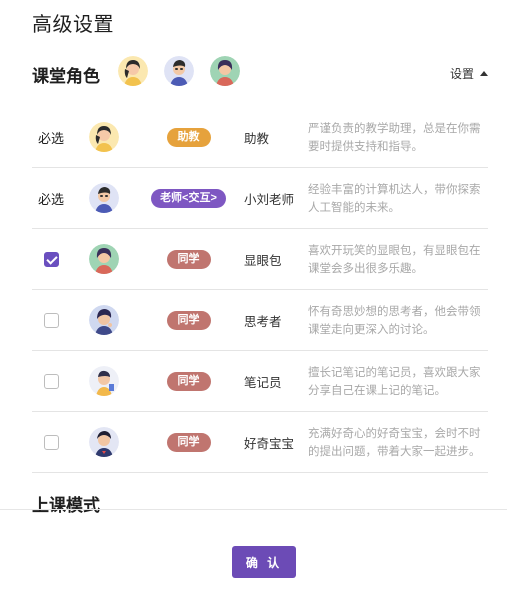  I want to click on table-row: 同学 好奇宝宝 充满好奇心的好奇宝宝，会时不时的提出问题，带着大家一起进步。, so click(260, 442).